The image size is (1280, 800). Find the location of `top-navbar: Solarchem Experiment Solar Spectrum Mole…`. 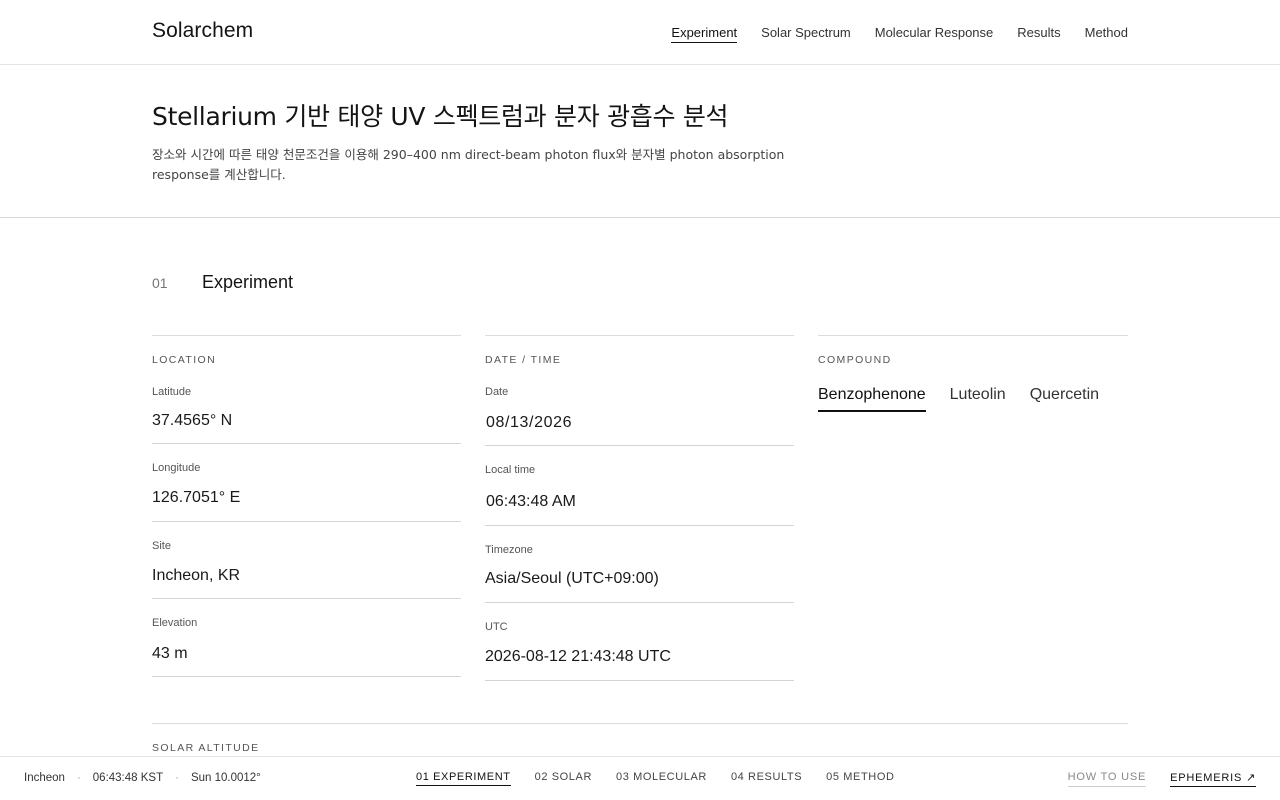

top-navbar: Solarchem Experiment Solar Spectrum Mole… is located at coordinates (640, 32).